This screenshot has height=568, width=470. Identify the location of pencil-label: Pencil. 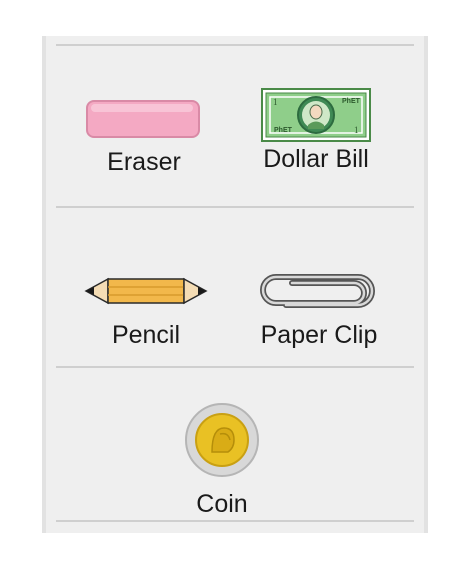
(146, 335).